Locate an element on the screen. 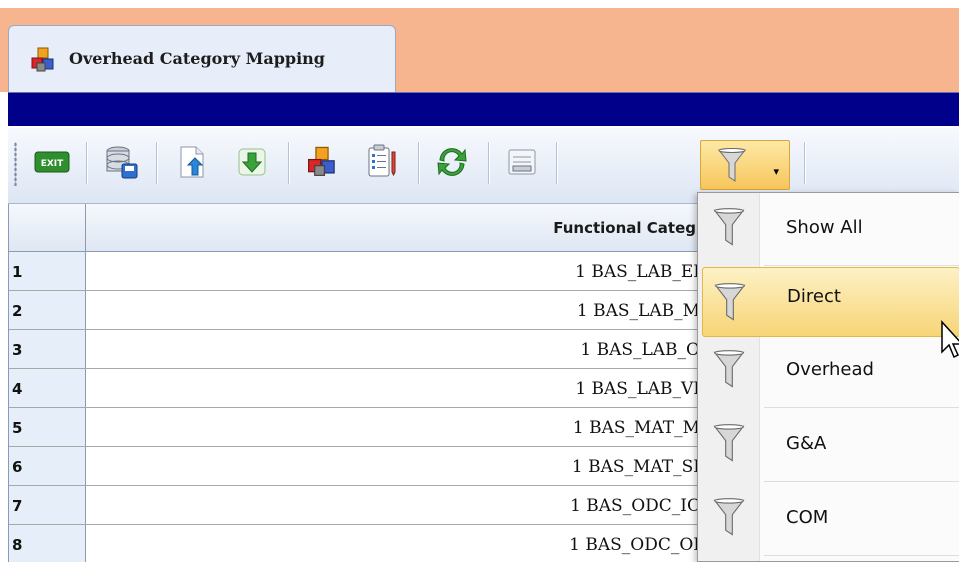 This screenshot has width=959, height=562. menu-item-label: Direct is located at coordinates (814, 296).